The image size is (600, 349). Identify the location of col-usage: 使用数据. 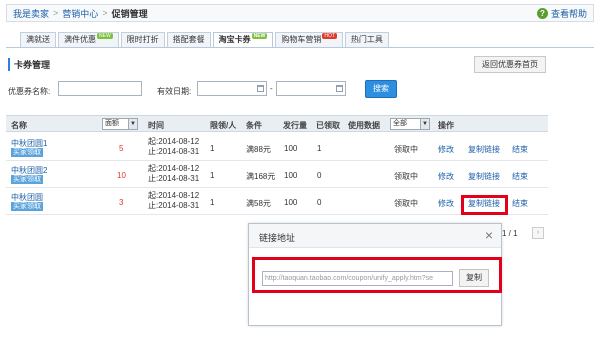
(364, 125).